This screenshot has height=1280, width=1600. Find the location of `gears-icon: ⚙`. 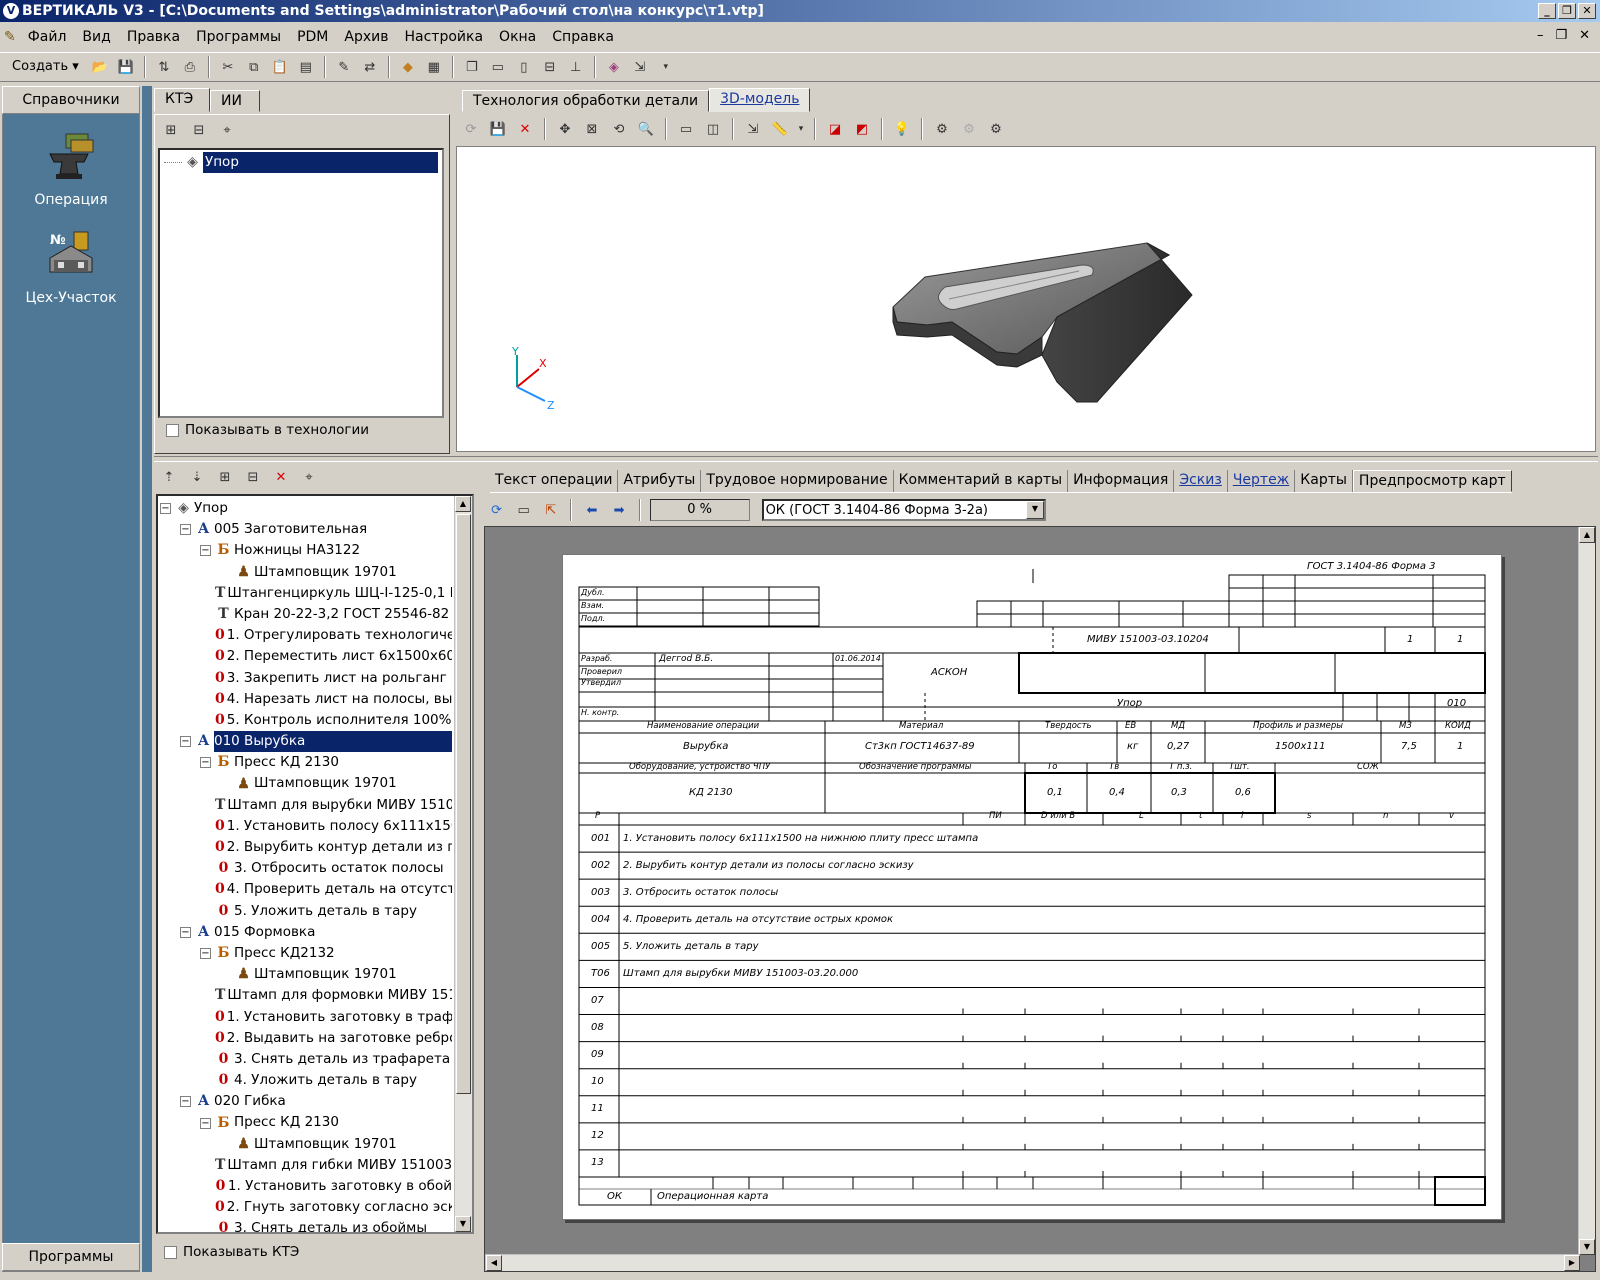

gears-icon: ⚙ is located at coordinates (942, 129).